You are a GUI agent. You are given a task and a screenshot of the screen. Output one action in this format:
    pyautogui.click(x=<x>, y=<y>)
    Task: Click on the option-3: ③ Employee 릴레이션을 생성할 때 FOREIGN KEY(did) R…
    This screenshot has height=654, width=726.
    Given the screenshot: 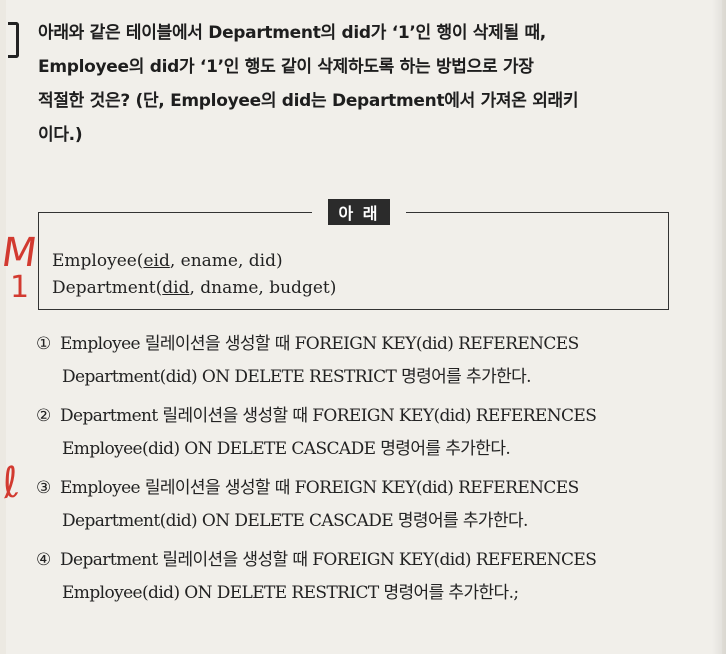 What is the action you would take?
    pyautogui.click(x=376, y=505)
    